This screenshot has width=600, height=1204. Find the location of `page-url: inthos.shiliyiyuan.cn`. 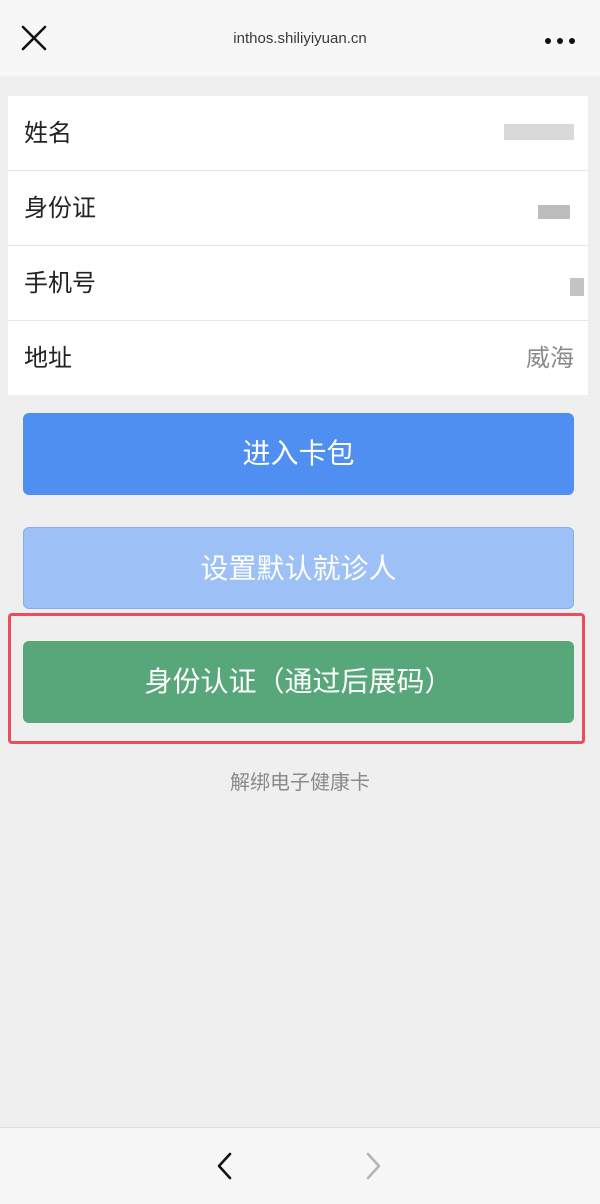

page-url: inthos.shiliyiyuan.cn is located at coordinates (300, 38).